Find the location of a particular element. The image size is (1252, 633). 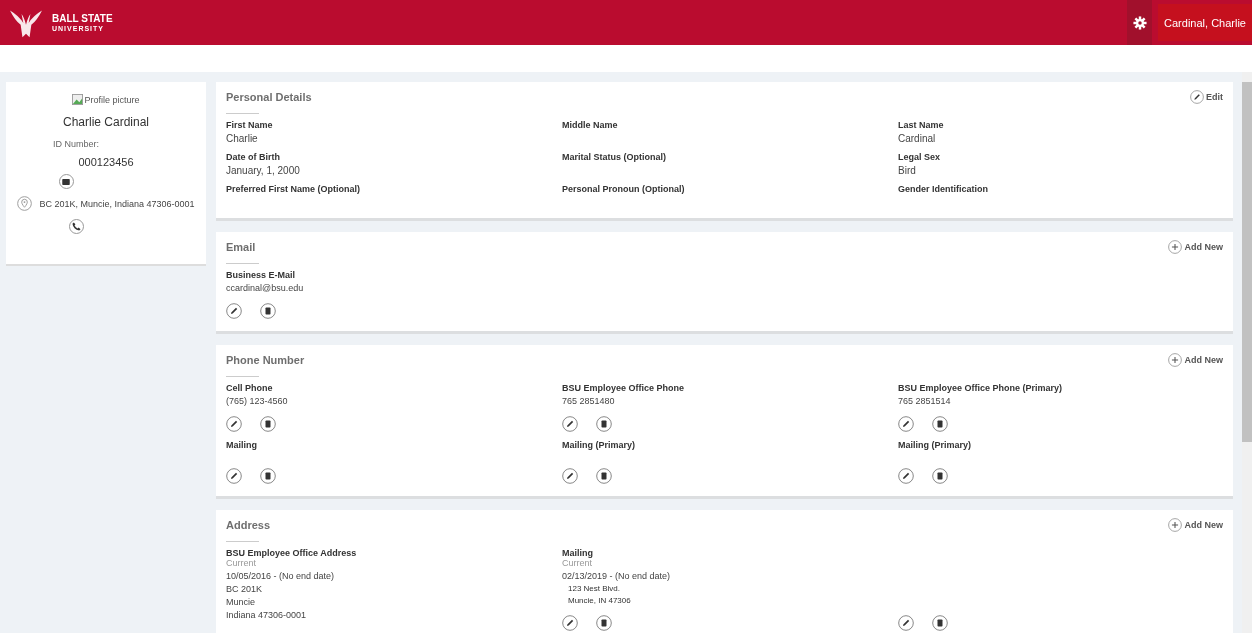

phone-button is located at coordinates (76, 226).